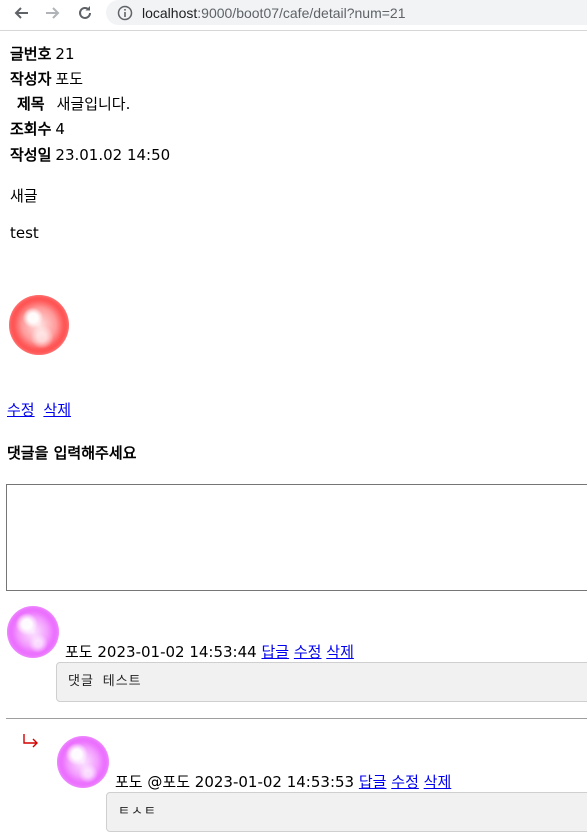 The width and height of the screenshot is (587, 838). I want to click on reply-arrow-icon, so click(30, 741).